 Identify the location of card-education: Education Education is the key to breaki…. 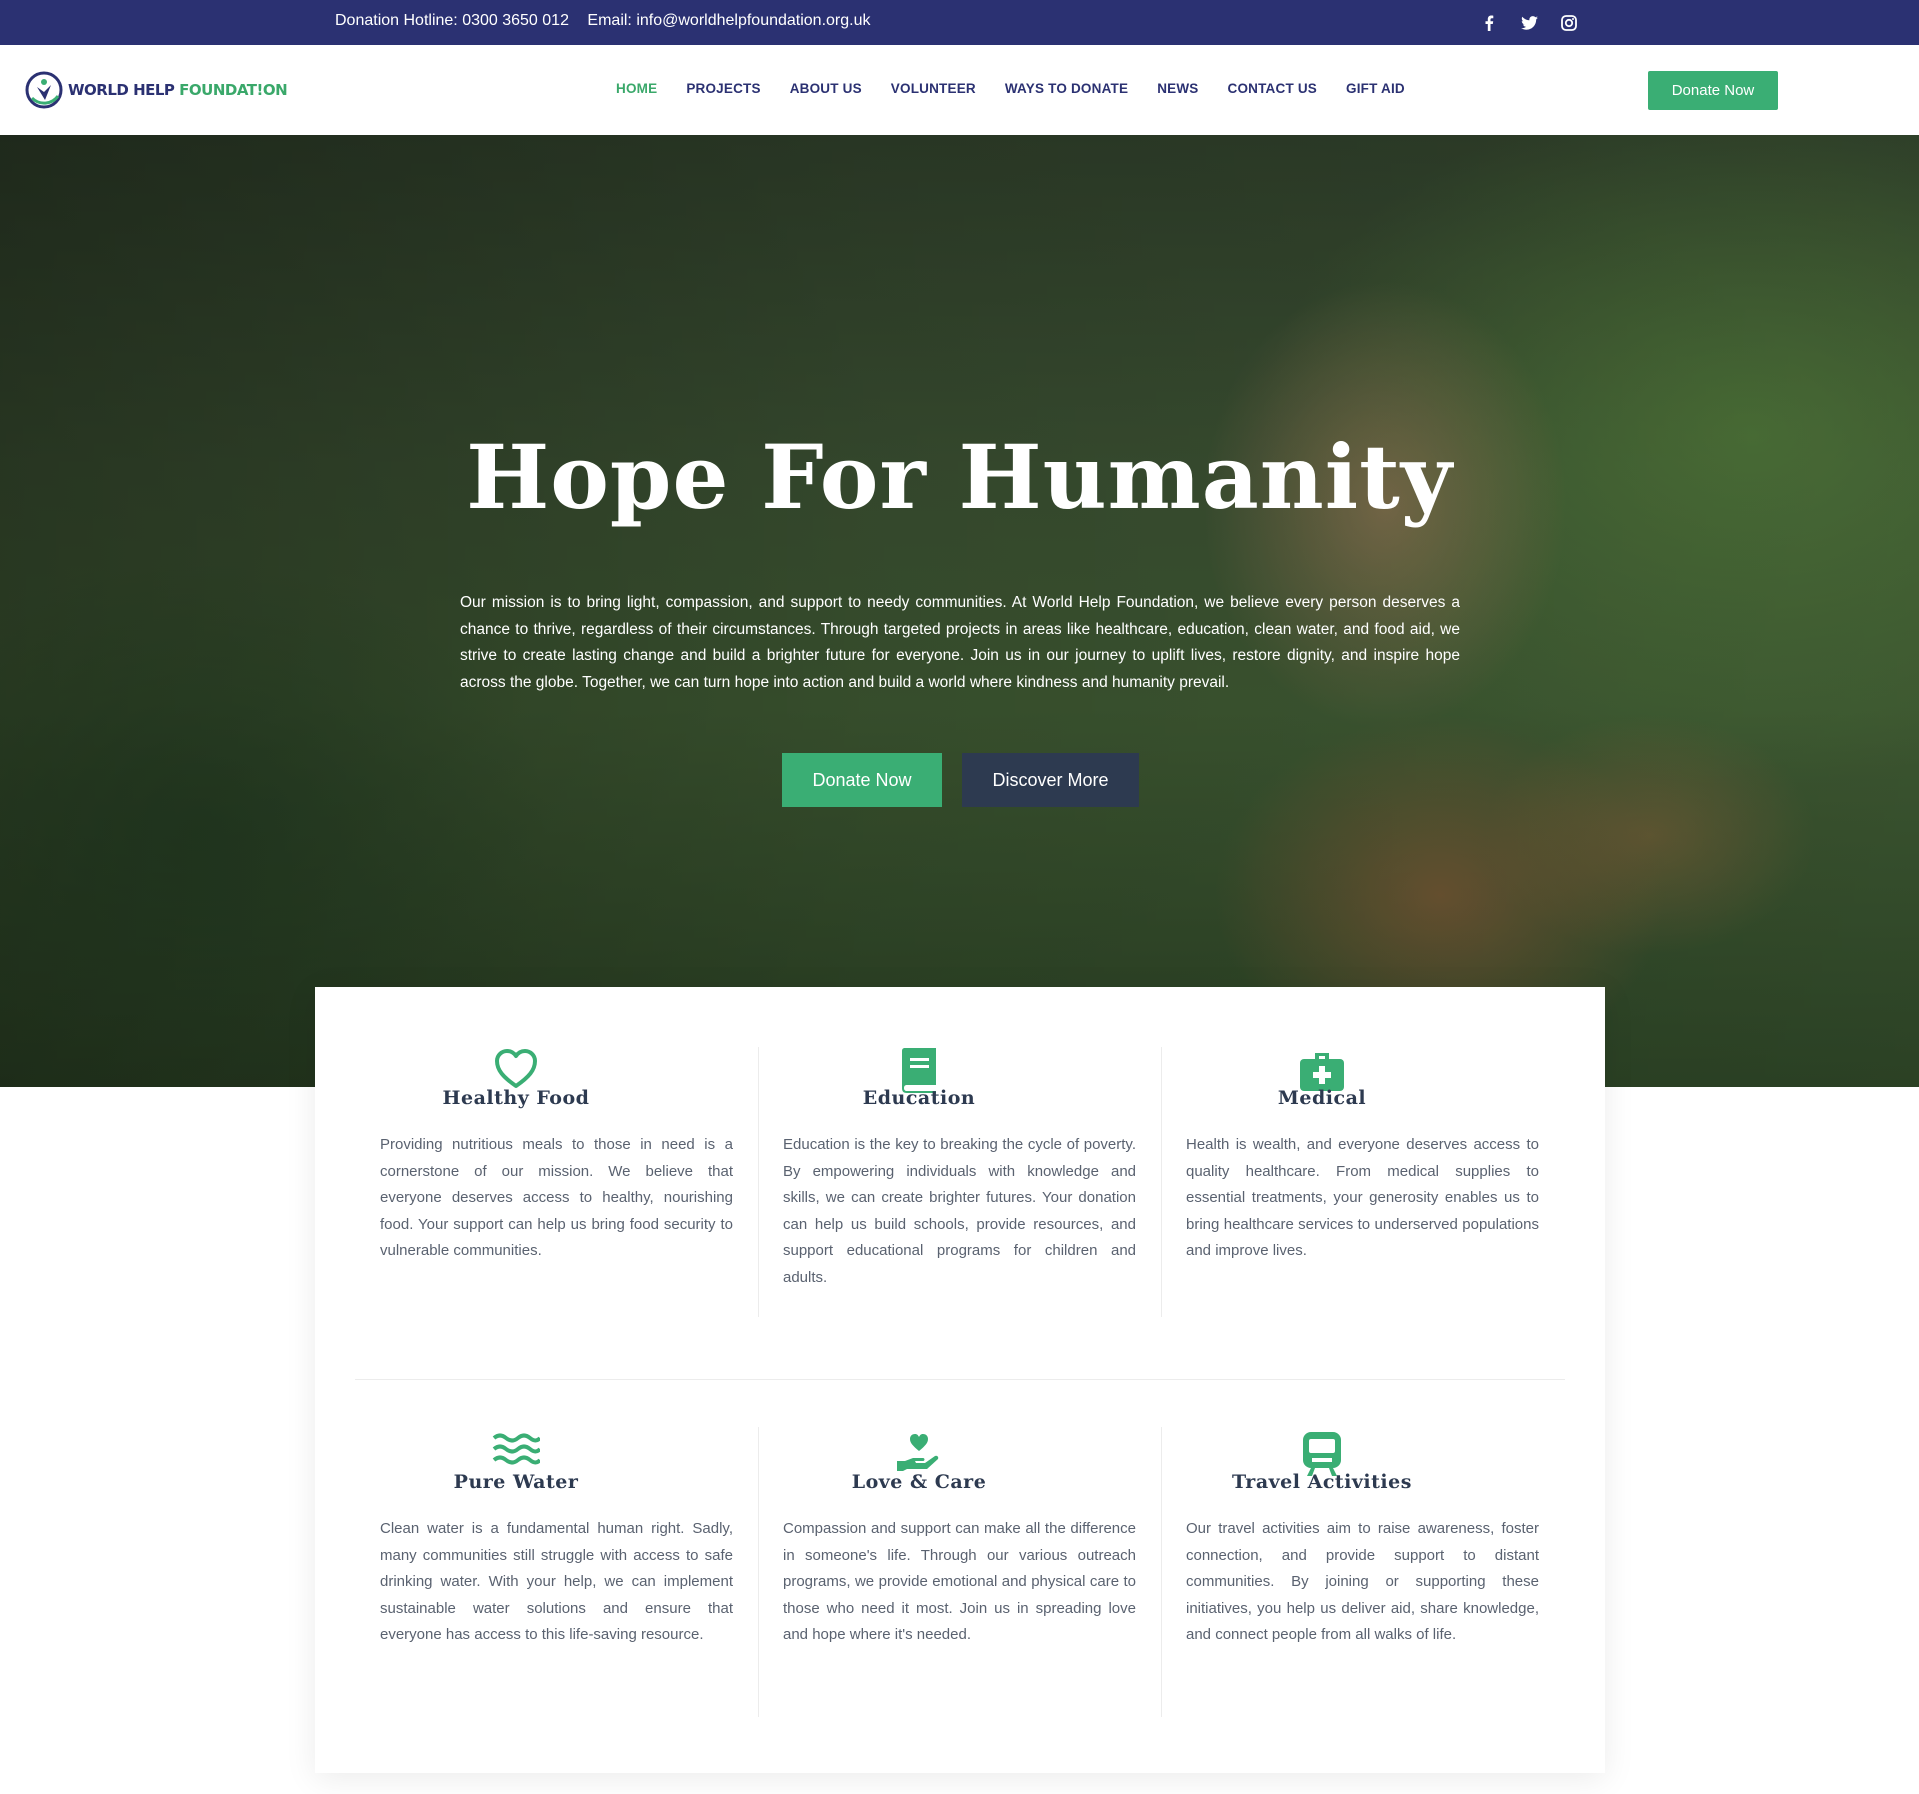
(927, 1136).